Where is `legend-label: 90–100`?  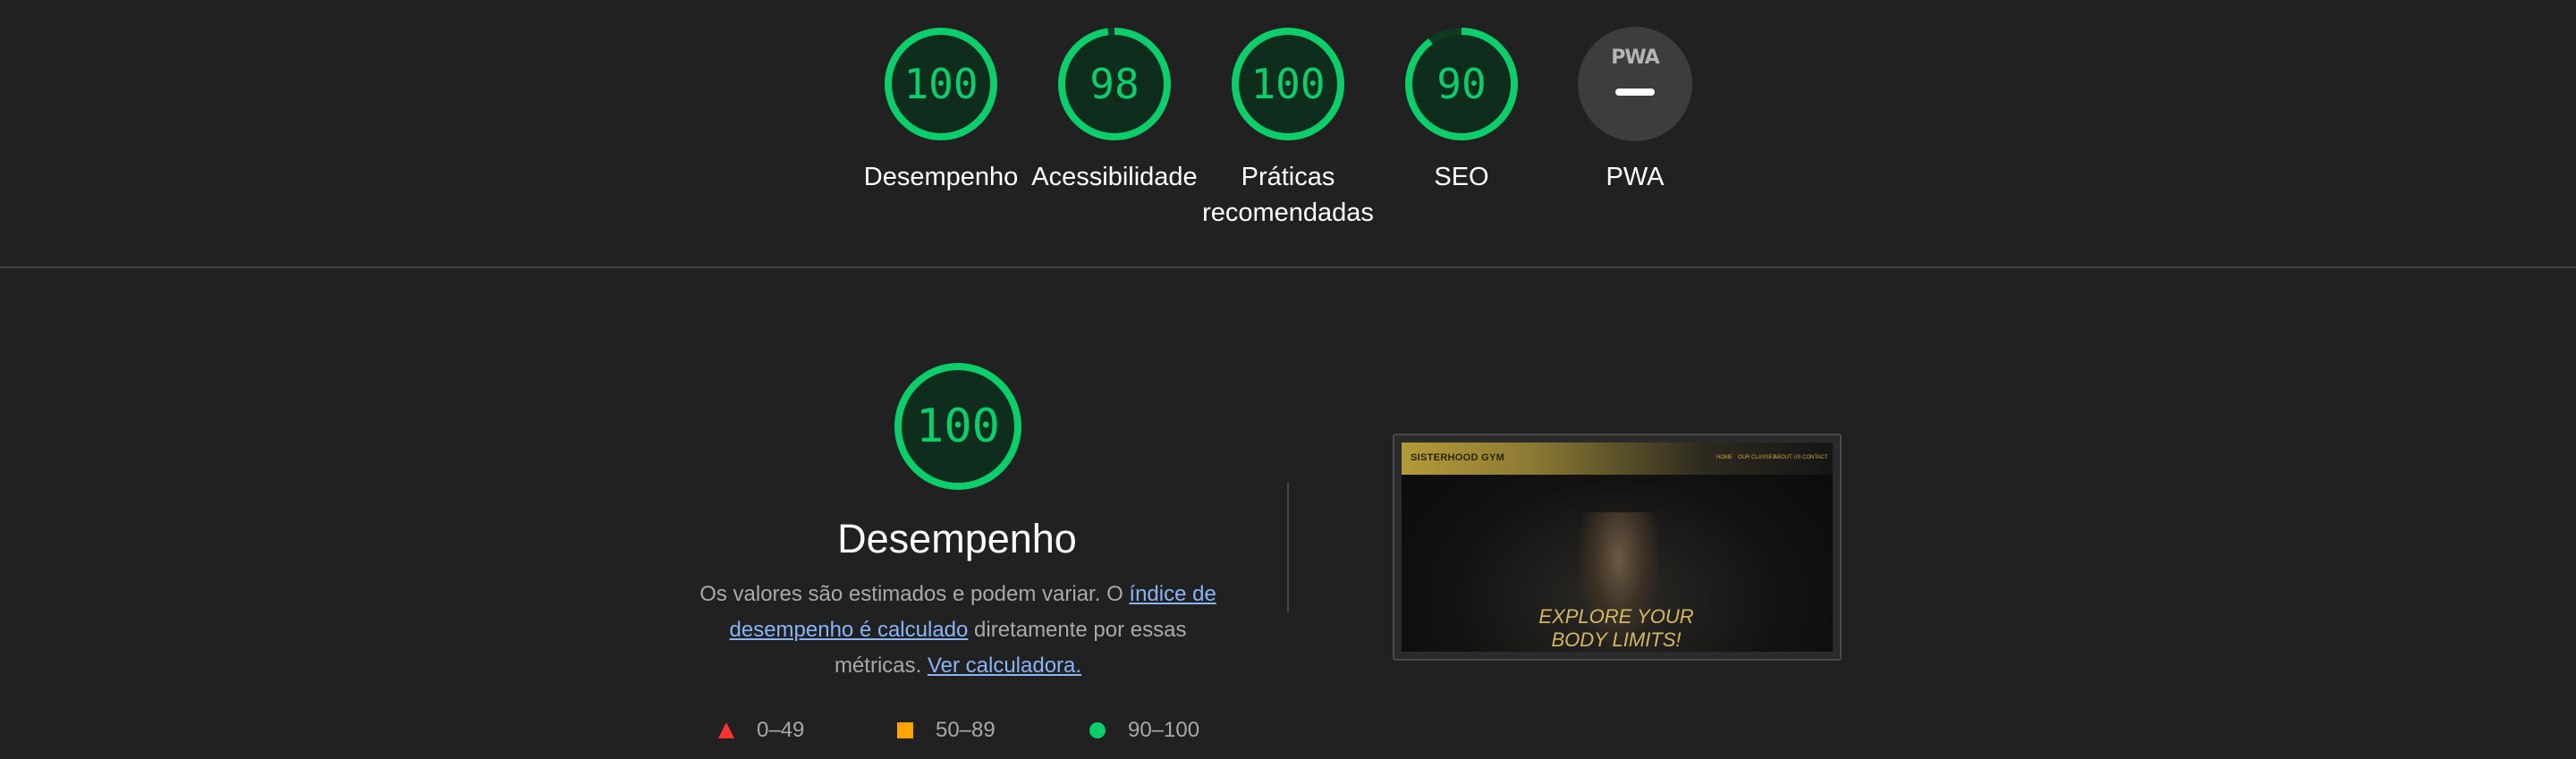
legend-label: 90–100 is located at coordinates (1164, 730).